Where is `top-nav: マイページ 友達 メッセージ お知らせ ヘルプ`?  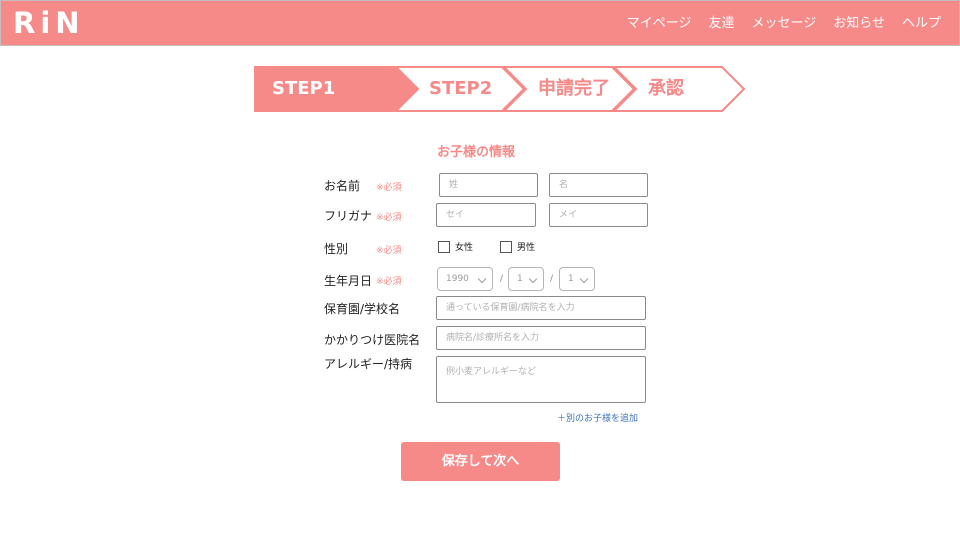
top-nav: マイページ 友達 メッセージ お知らせ ヘルプ is located at coordinates (784, 24).